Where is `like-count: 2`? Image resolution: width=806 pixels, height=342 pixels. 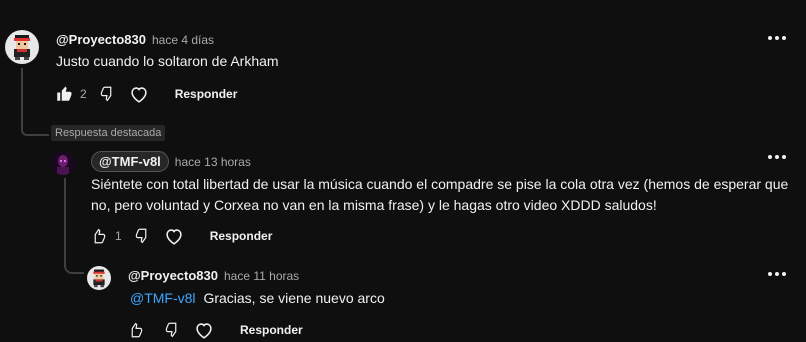 like-count: 2 is located at coordinates (83, 94).